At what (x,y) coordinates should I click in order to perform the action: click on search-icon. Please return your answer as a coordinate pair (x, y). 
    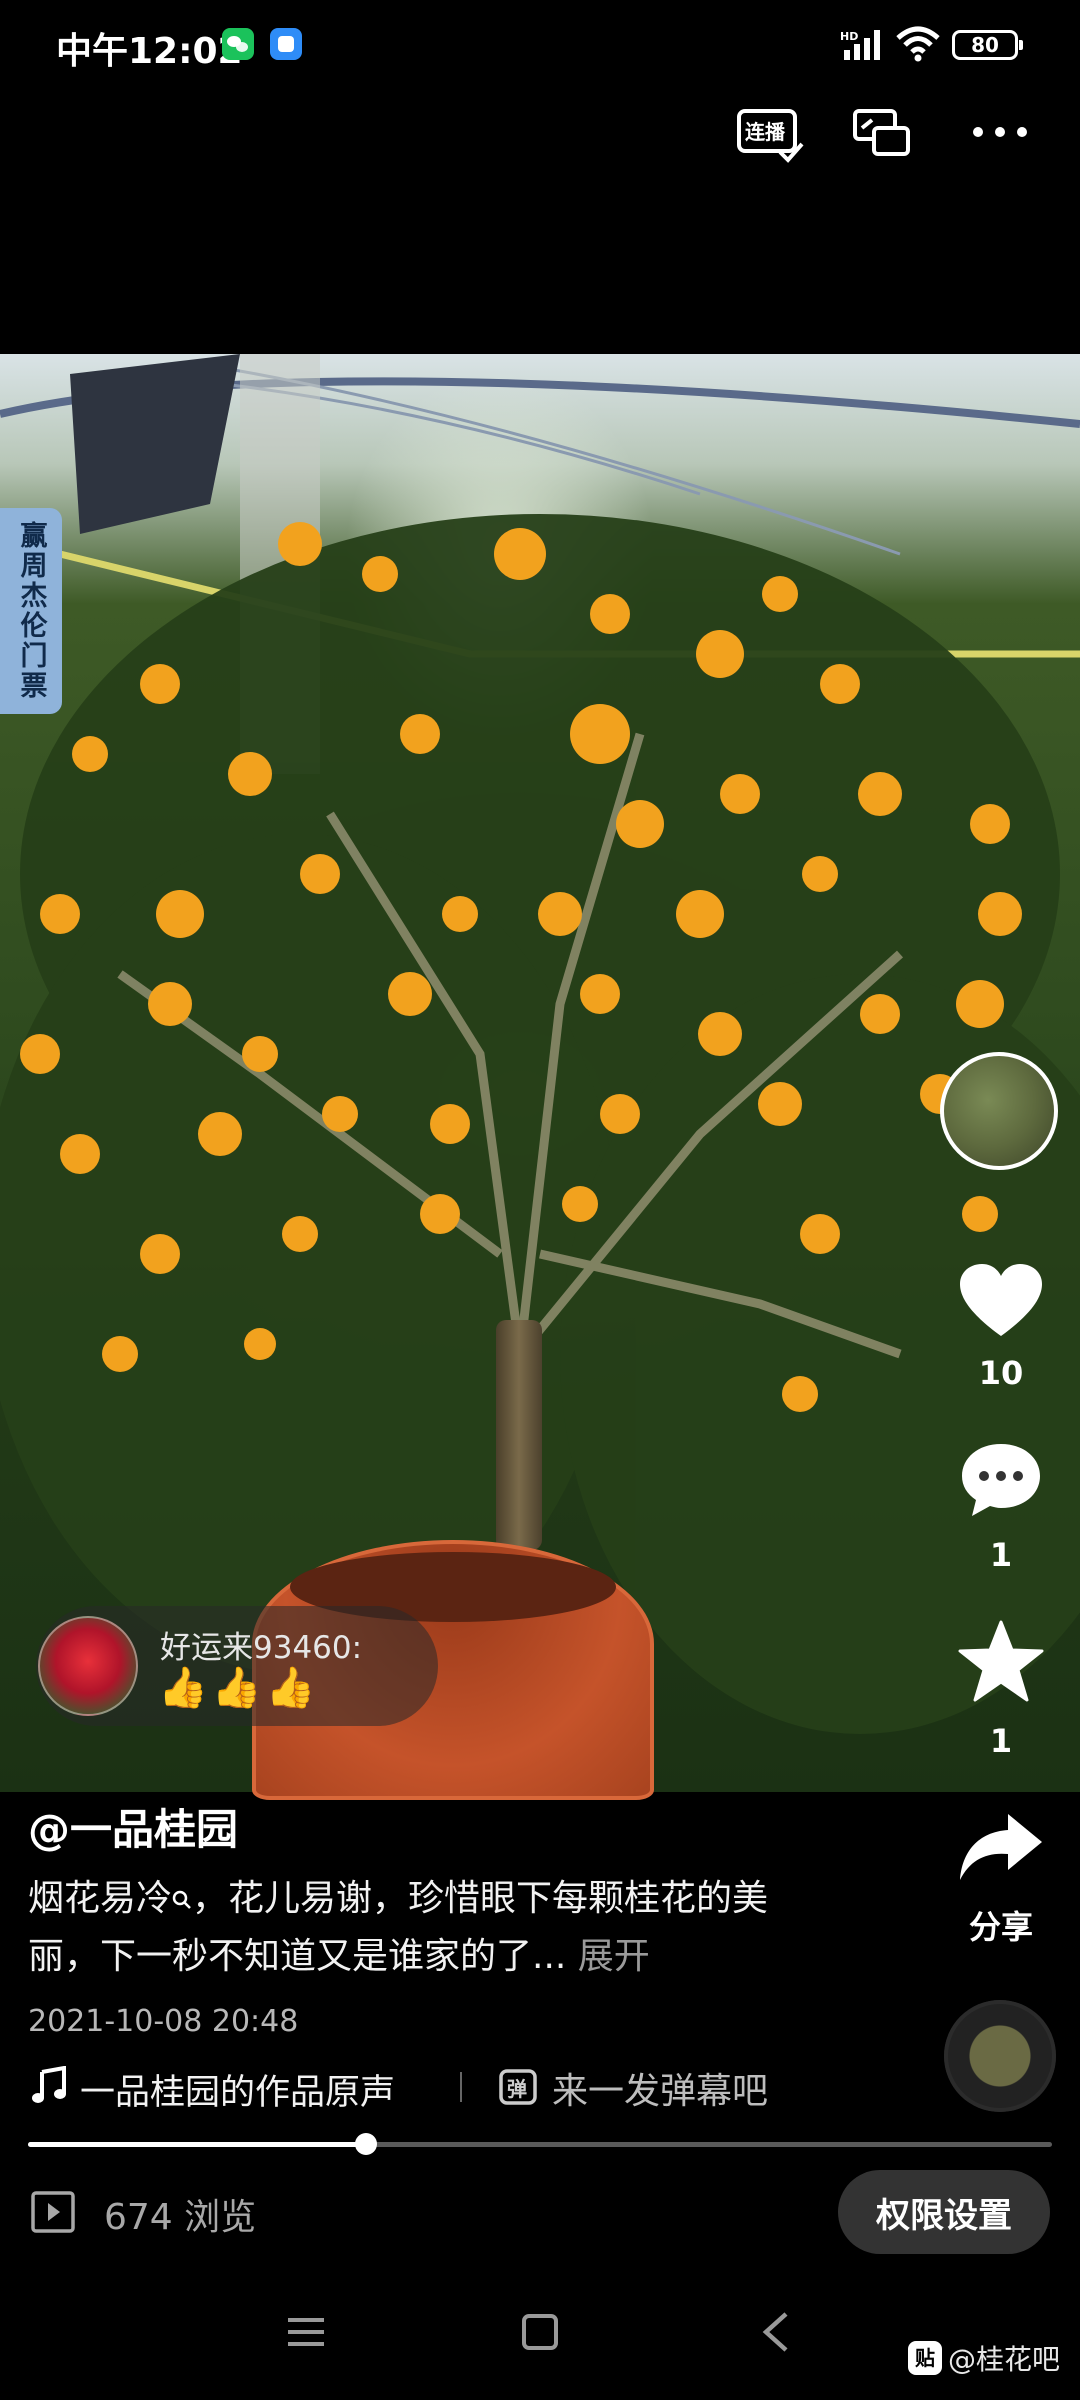
    Looking at the image, I should click on (182, 1900).